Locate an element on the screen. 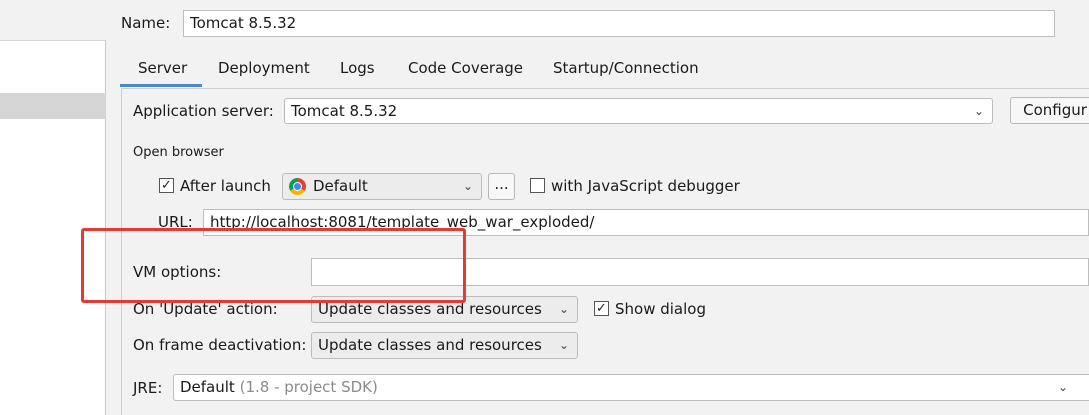 The height and width of the screenshot is (415, 1089). annotation-highlight-box is located at coordinates (273, 265).